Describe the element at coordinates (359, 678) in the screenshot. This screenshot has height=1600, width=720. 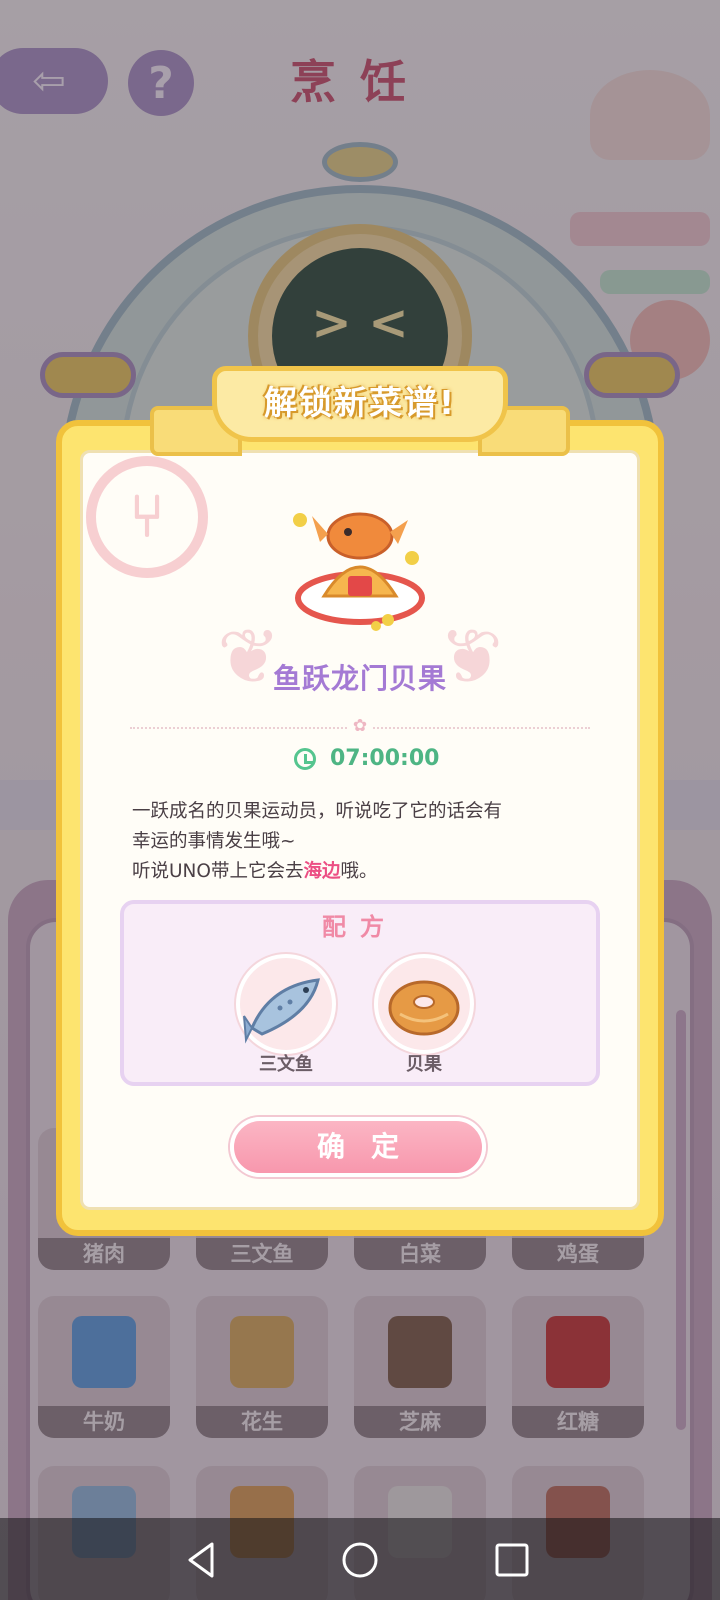
I see `dish-name: 鱼跃龙门贝果` at that location.